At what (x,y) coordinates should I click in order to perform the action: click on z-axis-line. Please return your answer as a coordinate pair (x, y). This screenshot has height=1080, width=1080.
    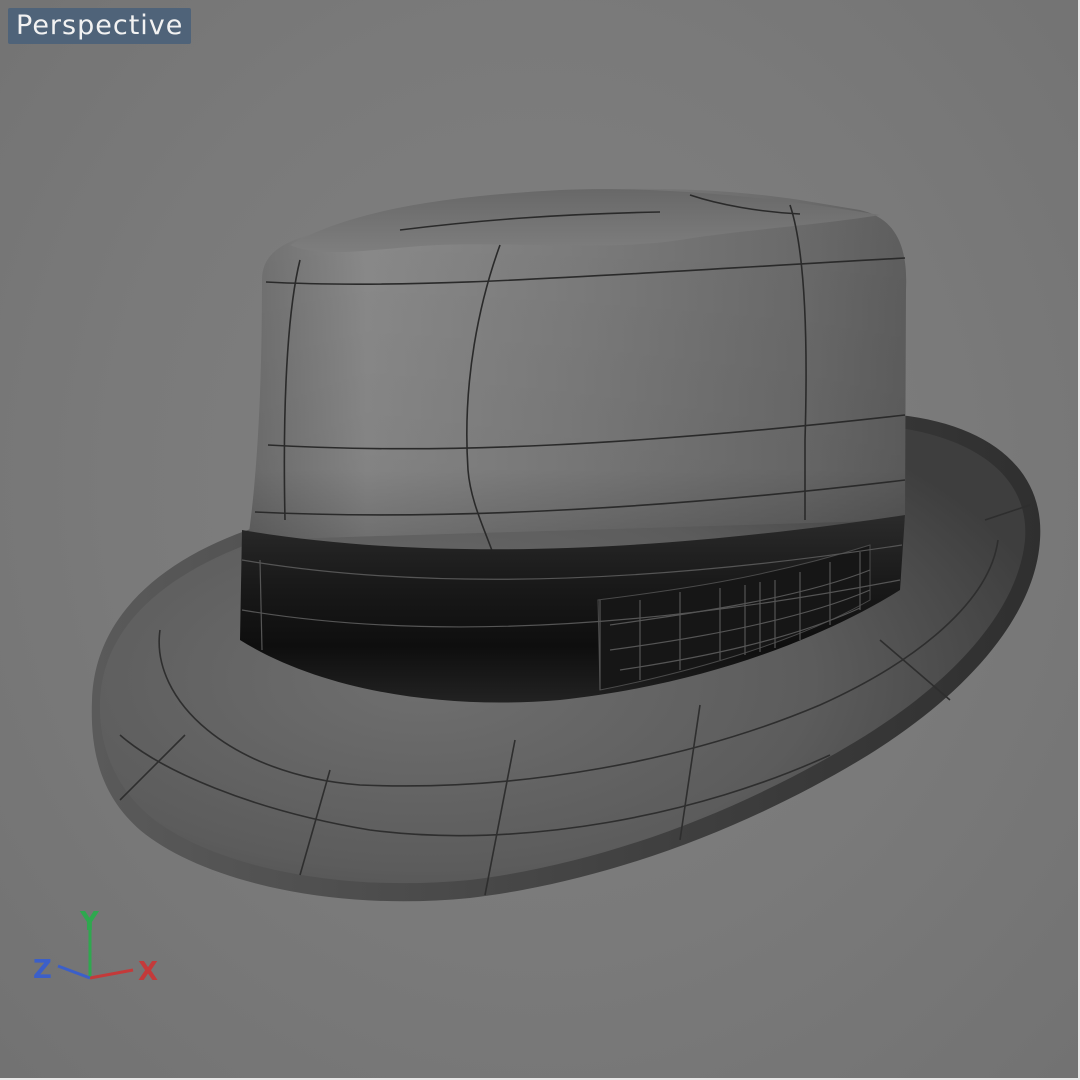
    Looking at the image, I should click on (74, 972).